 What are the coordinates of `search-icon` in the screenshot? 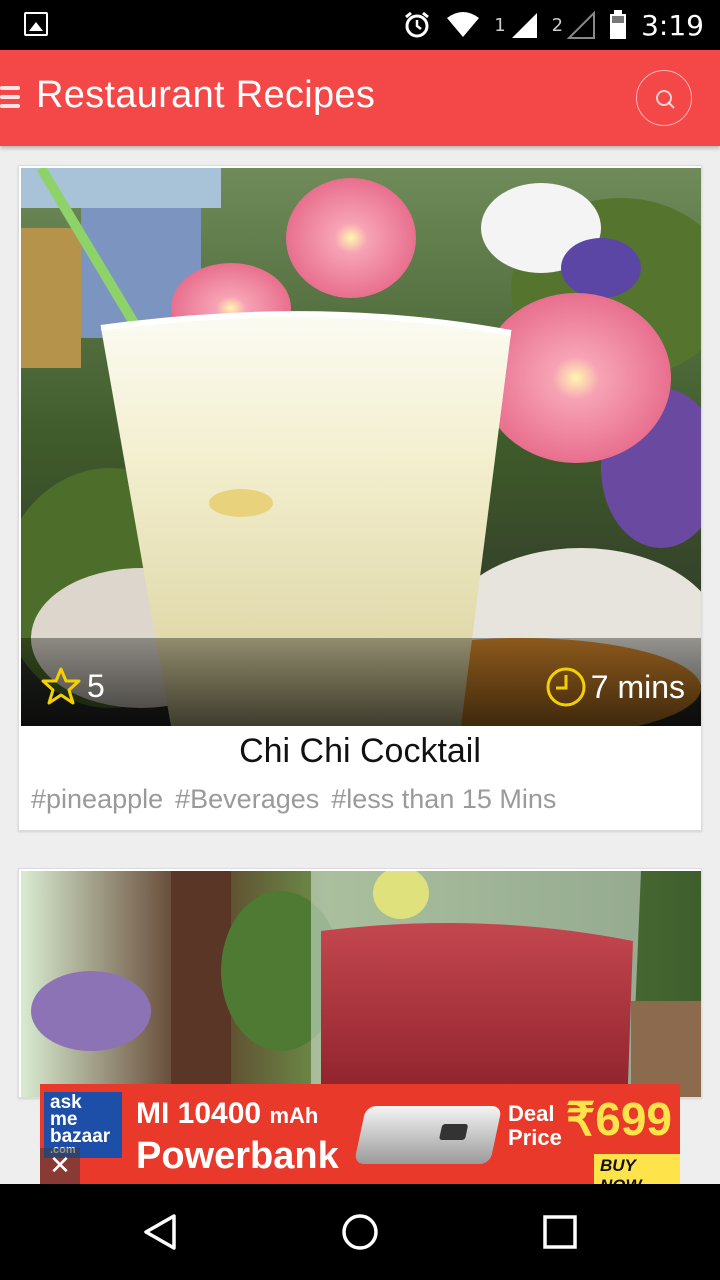 It's located at (665, 99).